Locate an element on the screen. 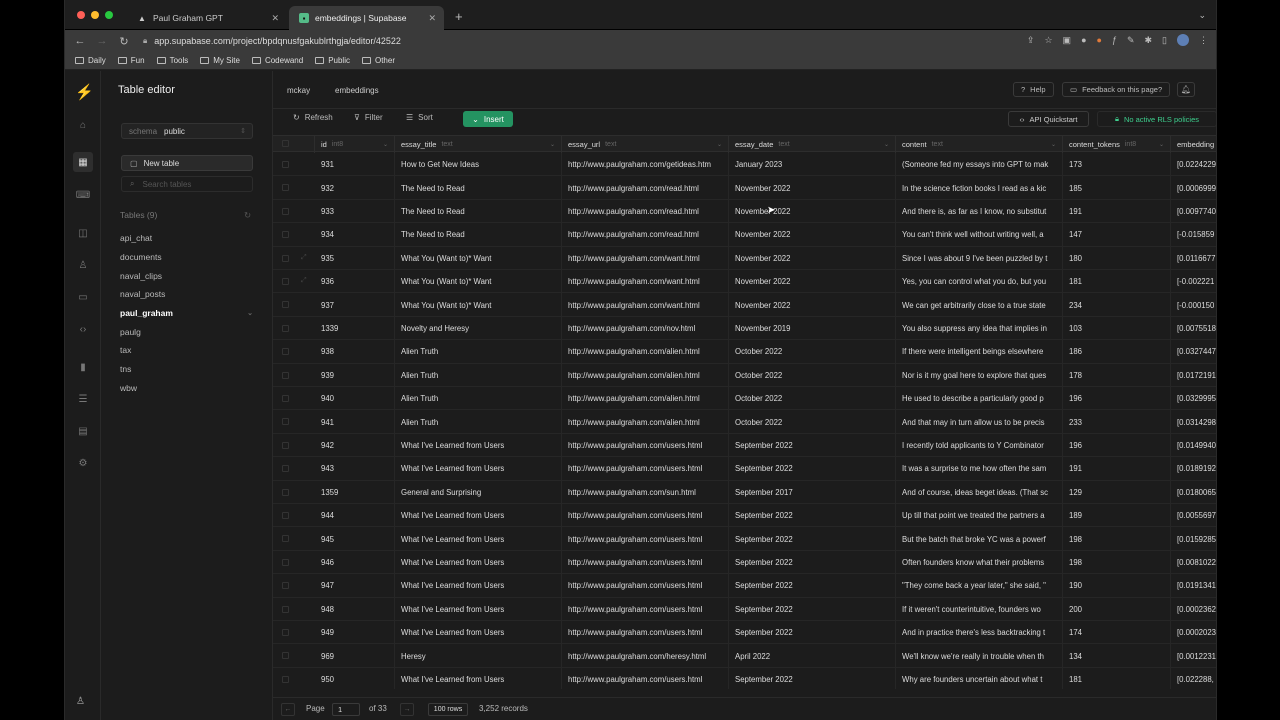 The image size is (1280, 720). sql-editor-icon: ⌨ is located at coordinates (83, 195).